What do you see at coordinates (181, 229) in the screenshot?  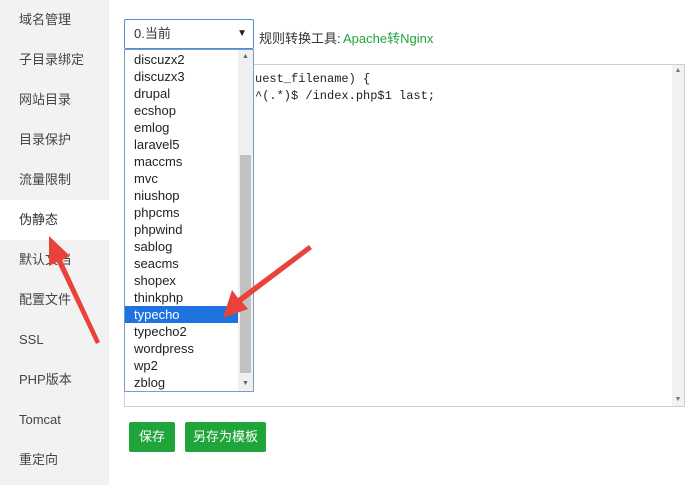 I see `option-phpwind: phpwind` at bounding box center [181, 229].